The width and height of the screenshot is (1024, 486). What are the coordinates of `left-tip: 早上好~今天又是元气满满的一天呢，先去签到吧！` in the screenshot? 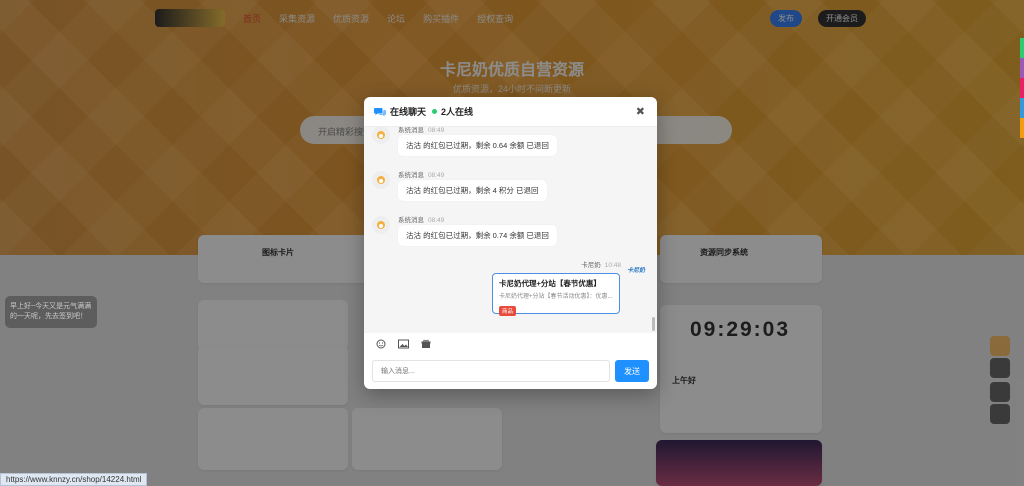 It's located at (51, 312).